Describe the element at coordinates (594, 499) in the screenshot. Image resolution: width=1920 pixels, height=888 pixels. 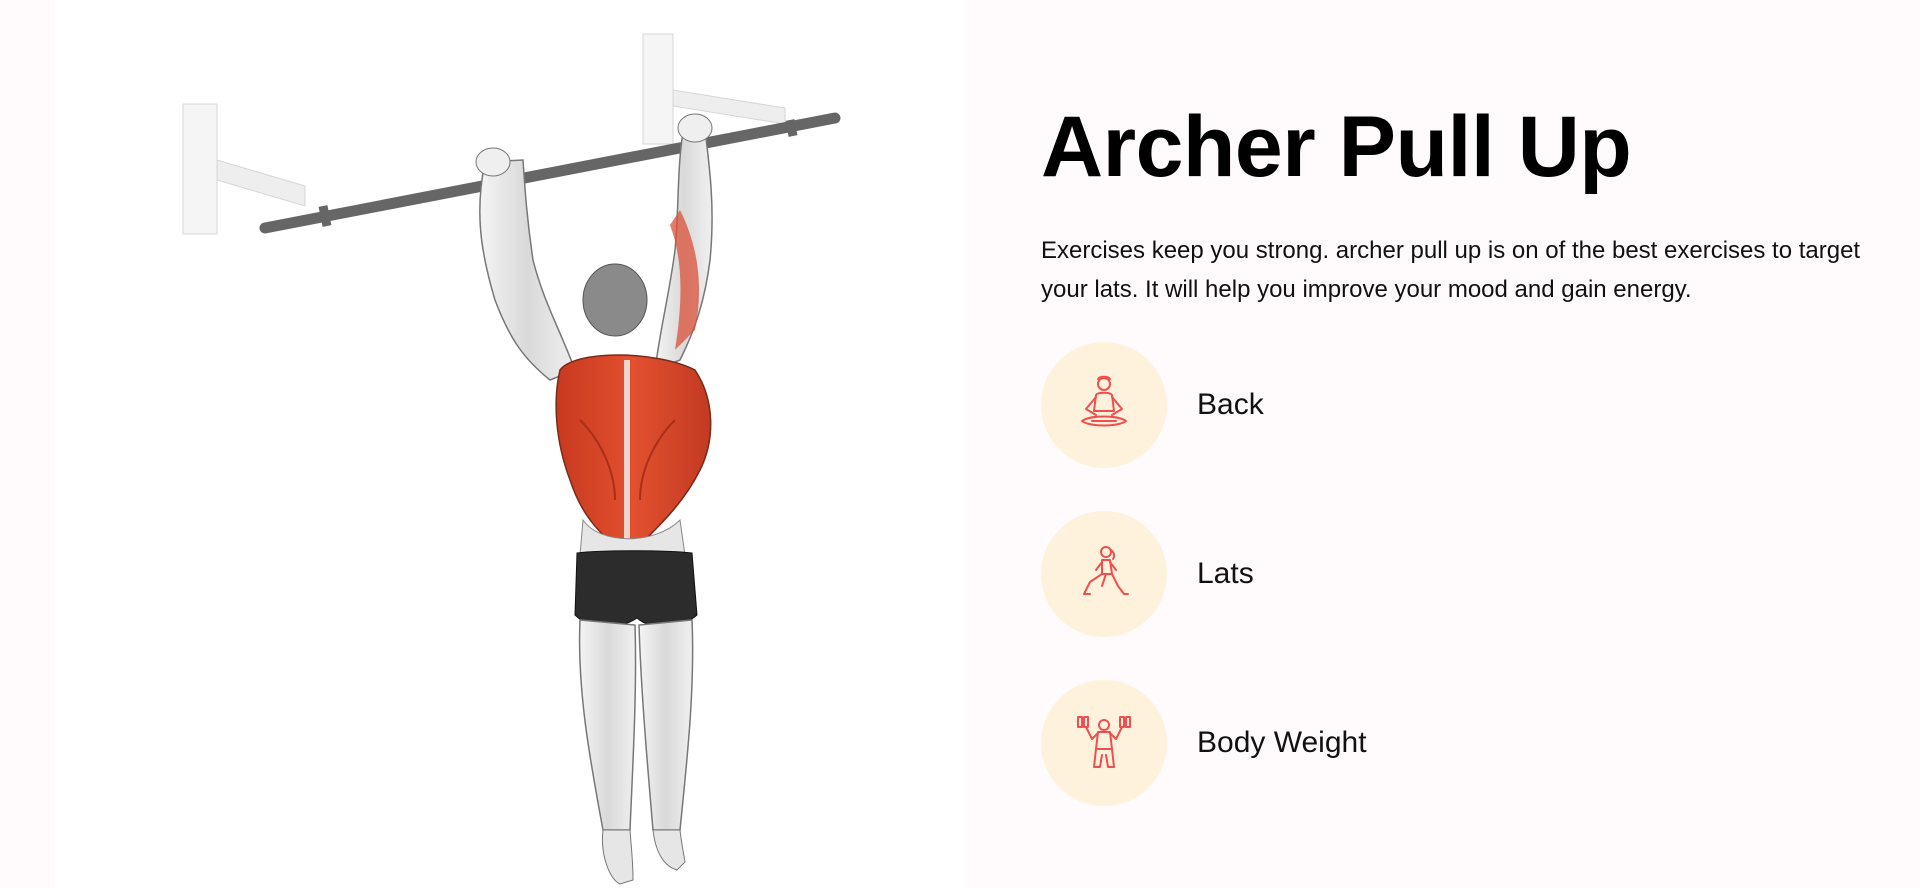
I see `athlete-figure` at that location.